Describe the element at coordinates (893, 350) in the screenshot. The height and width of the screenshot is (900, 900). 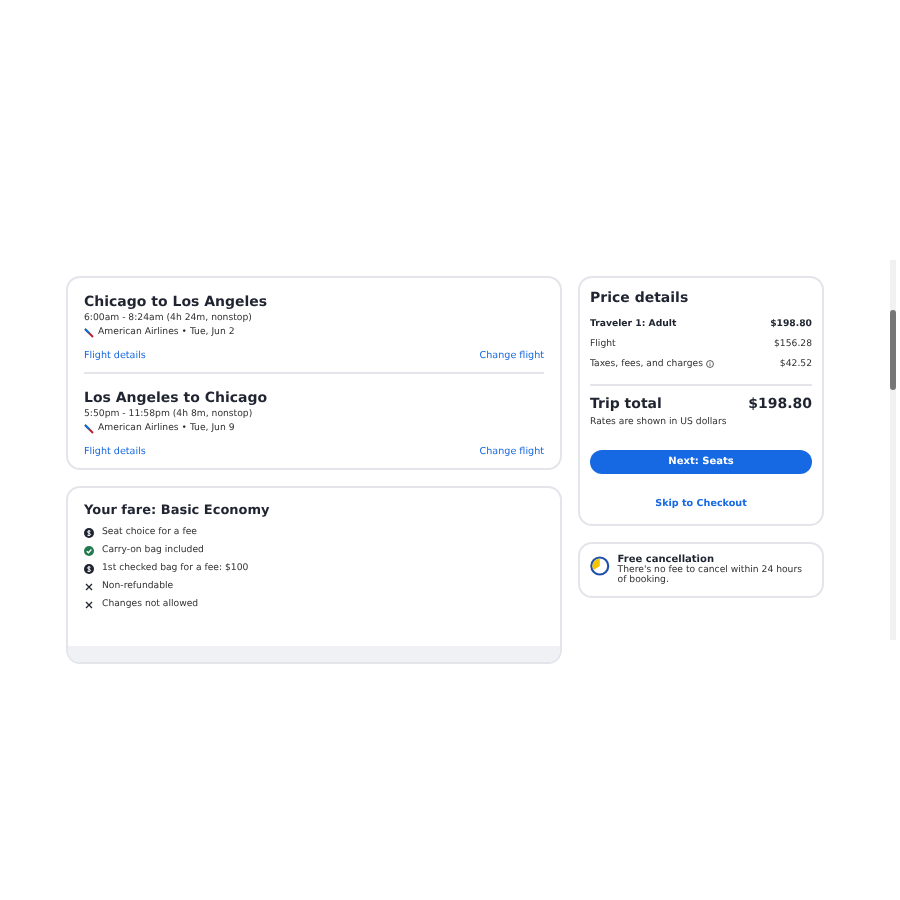
I see `scrollbar-thumb` at that location.